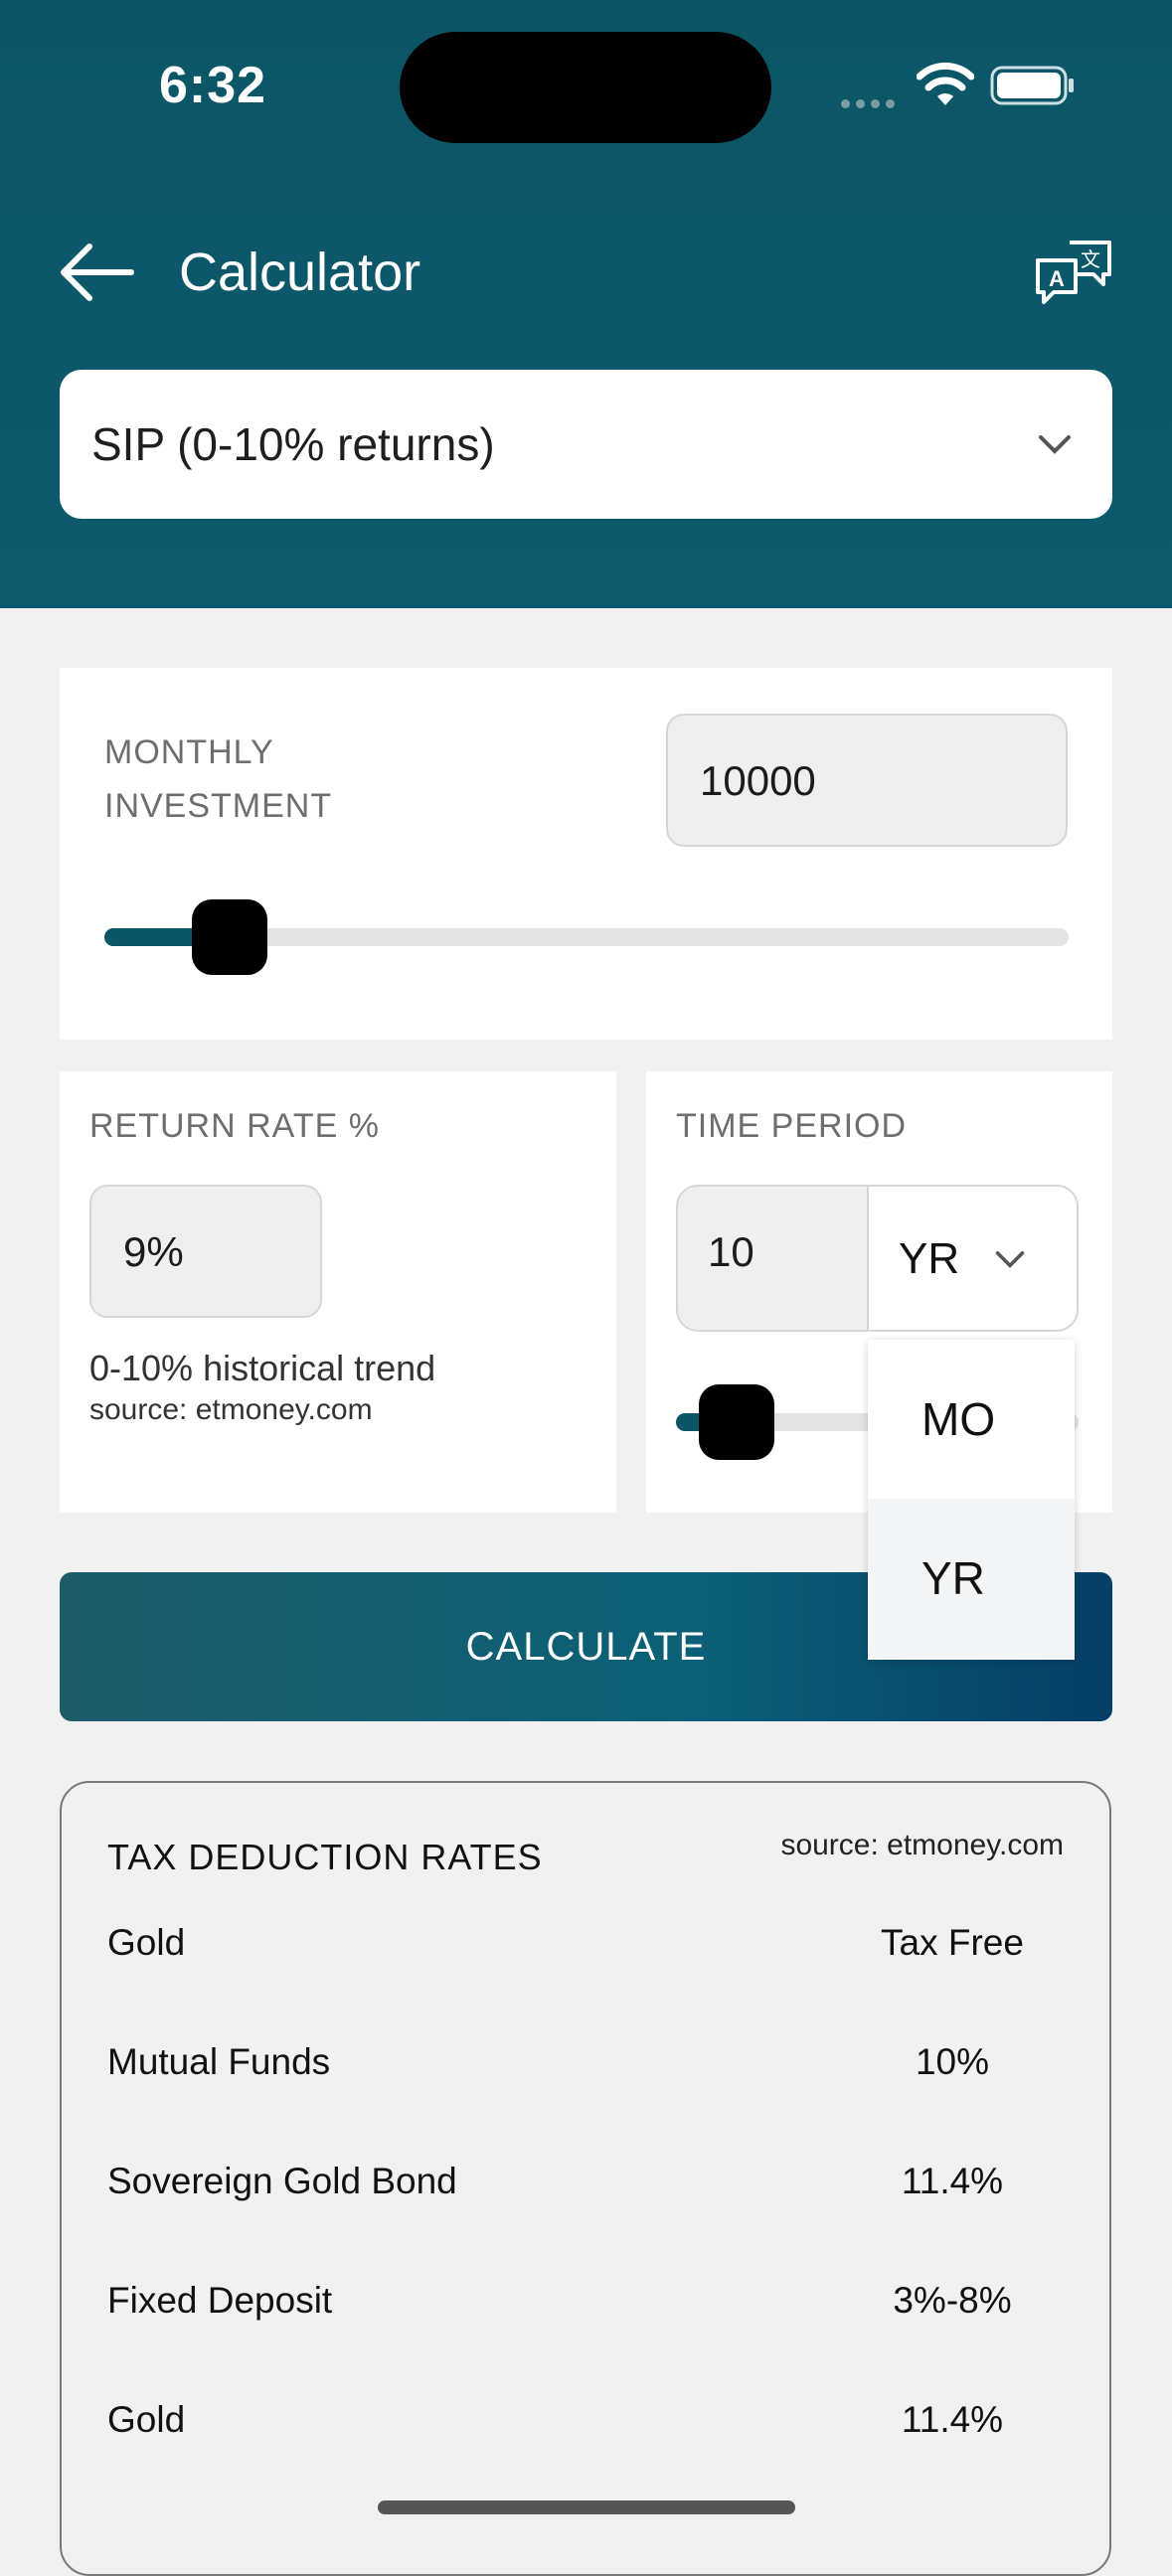 The height and width of the screenshot is (2576, 1172). I want to click on time-period-input: 10, so click(773, 1258).